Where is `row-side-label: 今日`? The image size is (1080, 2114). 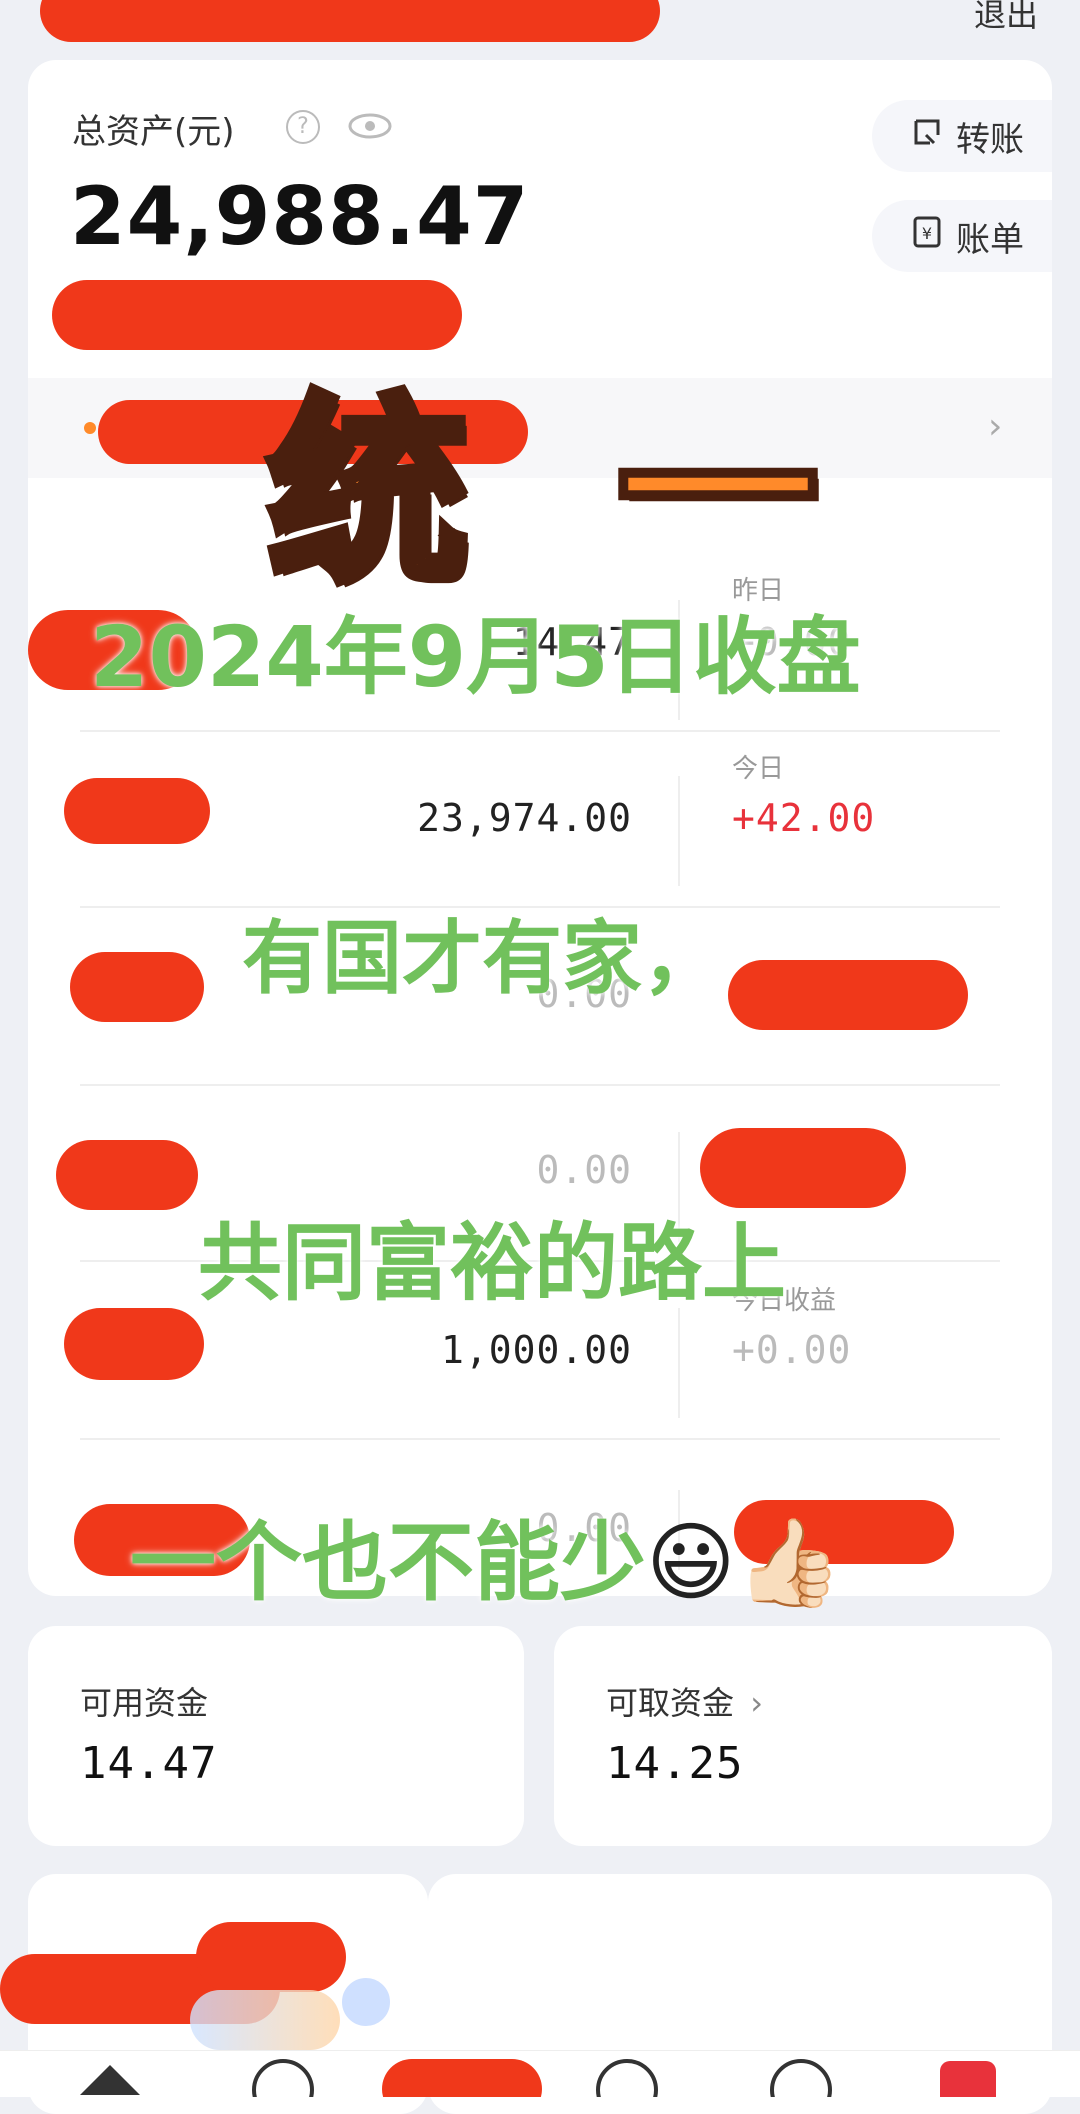 row-side-label: 今日 is located at coordinates (758, 769).